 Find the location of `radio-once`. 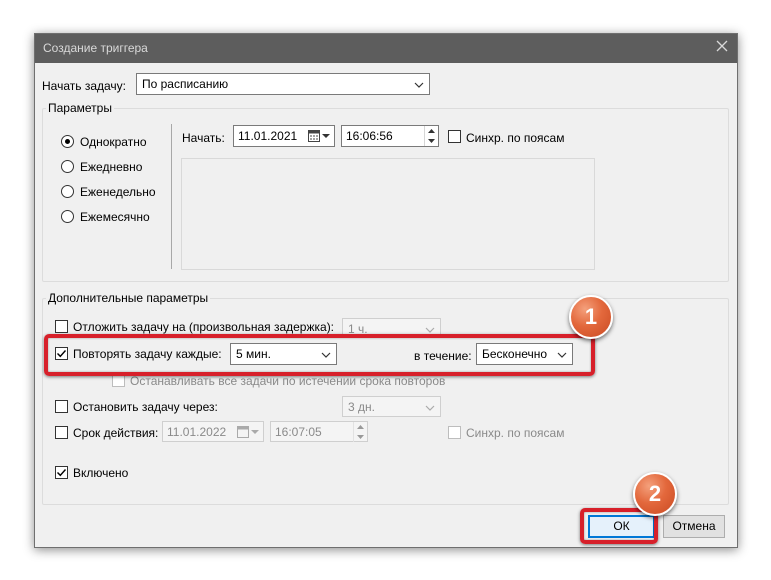

radio-once is located at coordinates (67, 141).